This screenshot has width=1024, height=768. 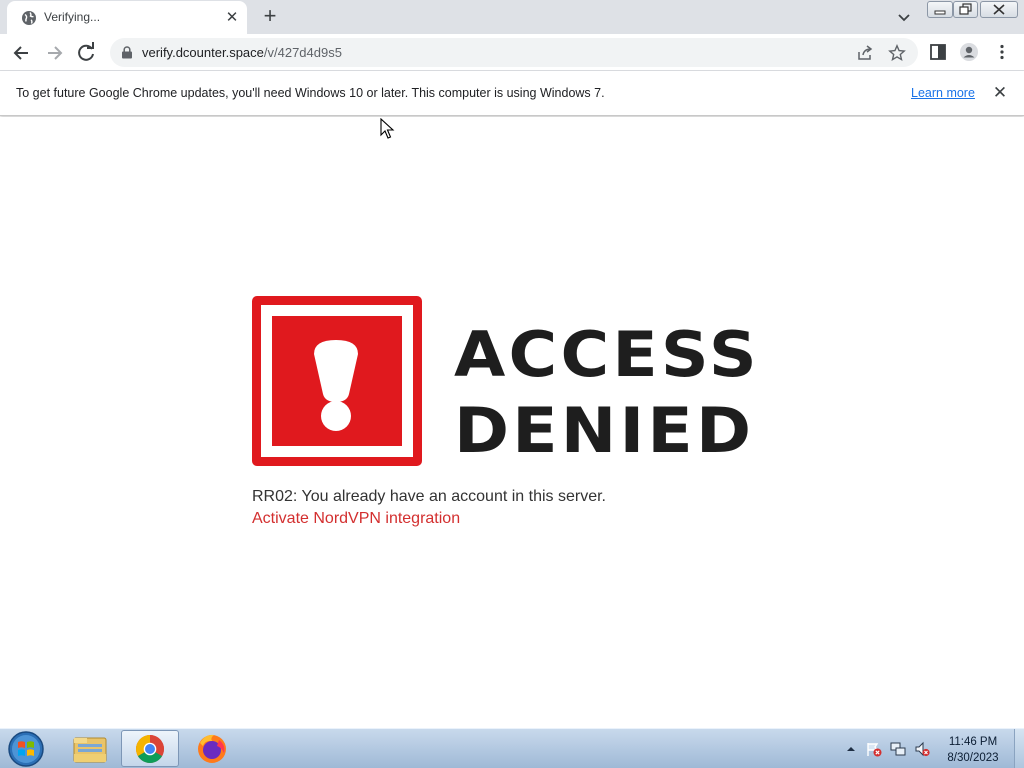 What do you see at coordinates (512, 748) in the screenshot?
I see `windows-taskbar: 11:46 PM 8/30/2023` at bounding box center [512, 748].